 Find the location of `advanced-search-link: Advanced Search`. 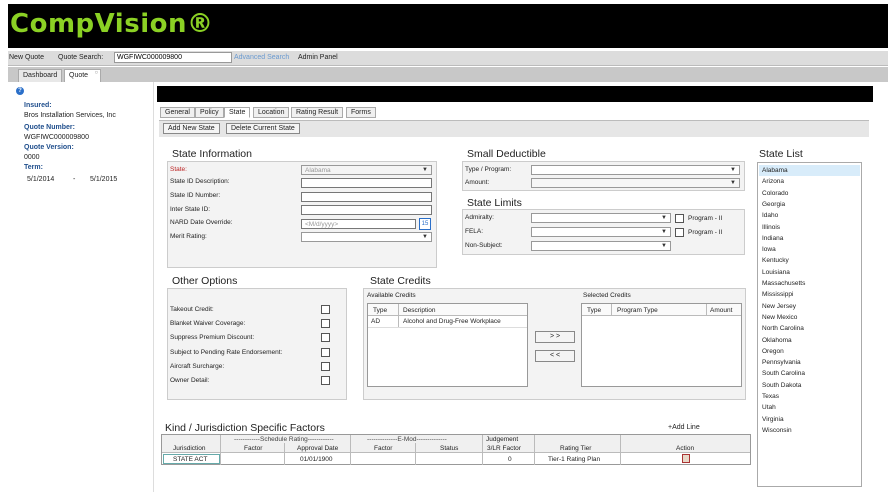

advanced-search-link: Advanced Search is located at coordinates (261, 57).